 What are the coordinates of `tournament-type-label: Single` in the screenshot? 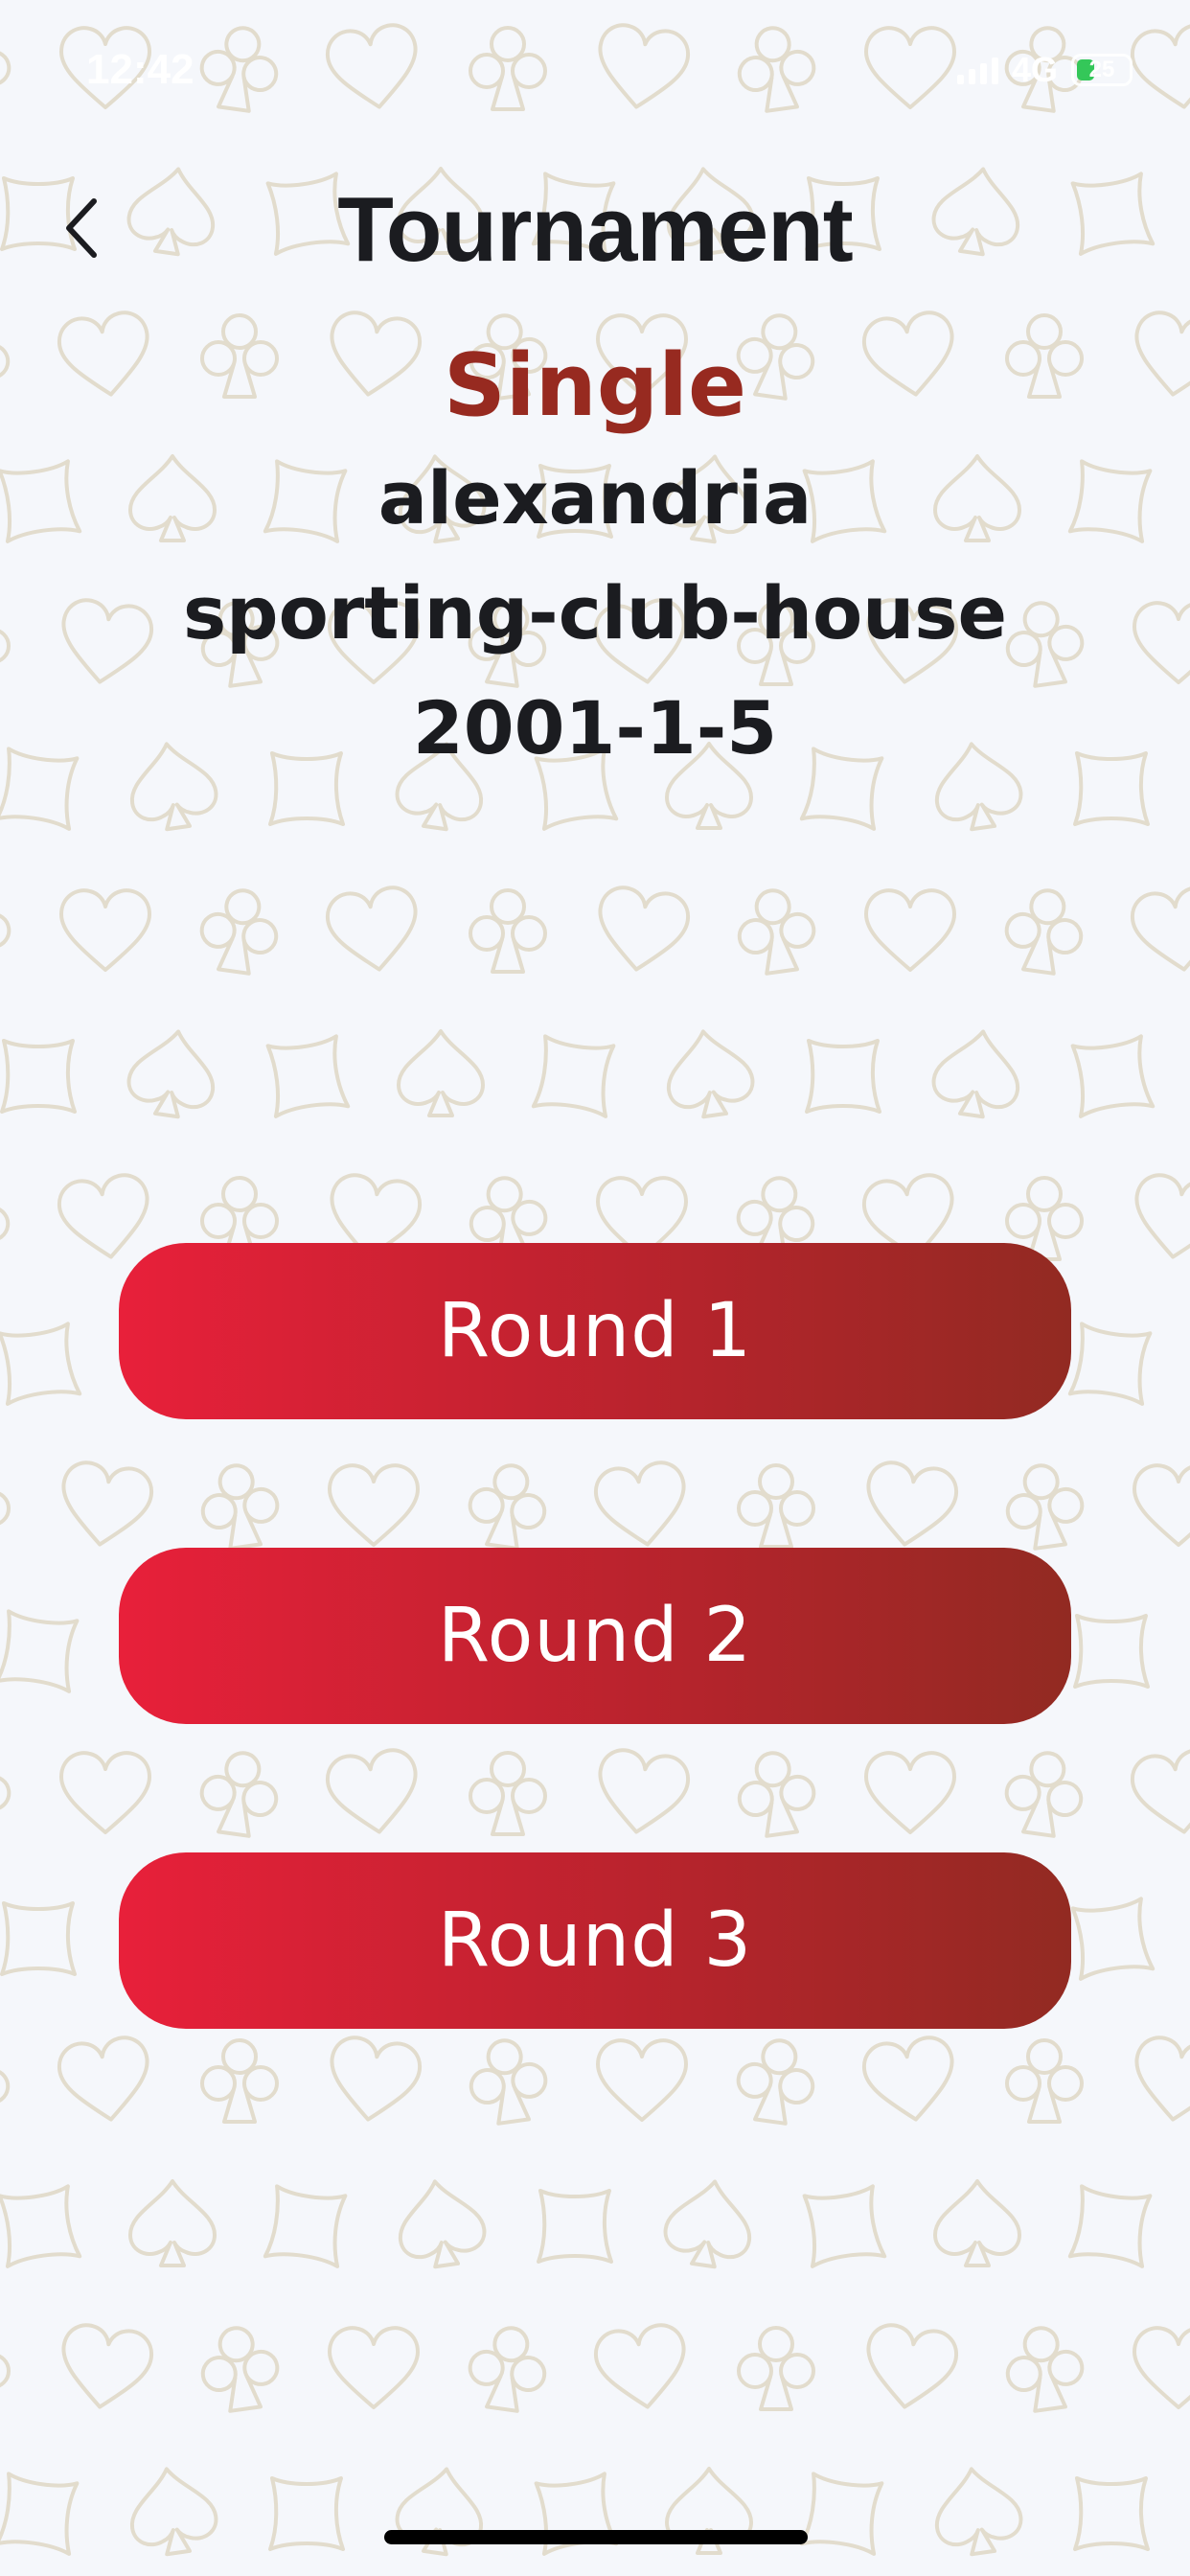 It's located at (595, 385).